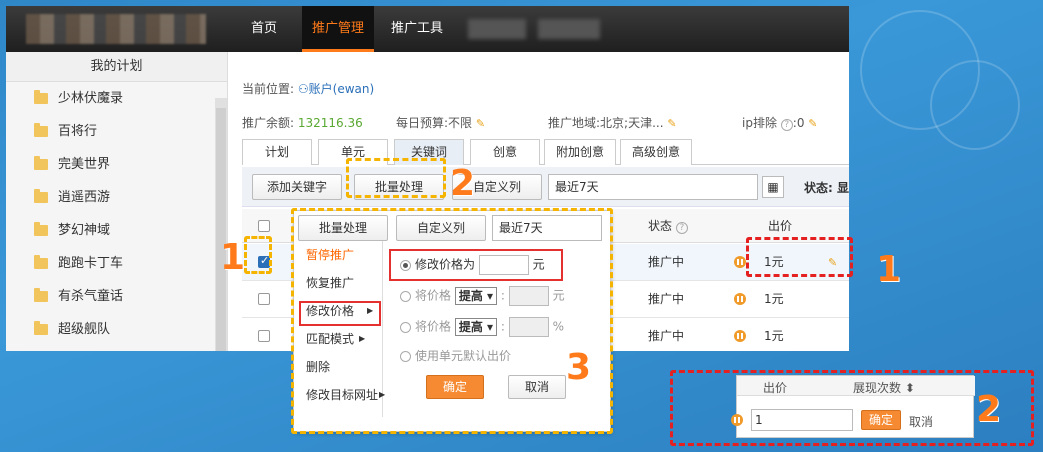 The width and height of the screenshot is (1043, 452). Describe the element at coordinates (653, 187) in the screenshot. I see `date-range-select: 最近7天` at that location.